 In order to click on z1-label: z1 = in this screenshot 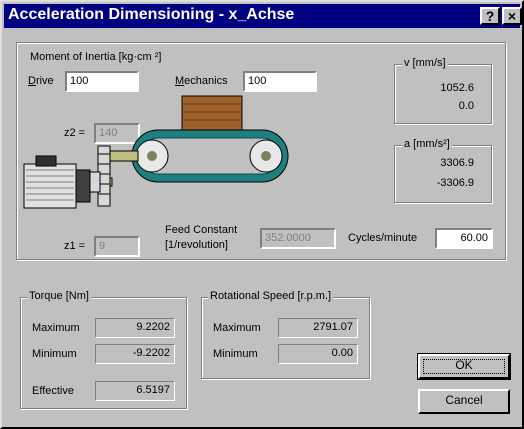, I will do `click(75, 246)`.